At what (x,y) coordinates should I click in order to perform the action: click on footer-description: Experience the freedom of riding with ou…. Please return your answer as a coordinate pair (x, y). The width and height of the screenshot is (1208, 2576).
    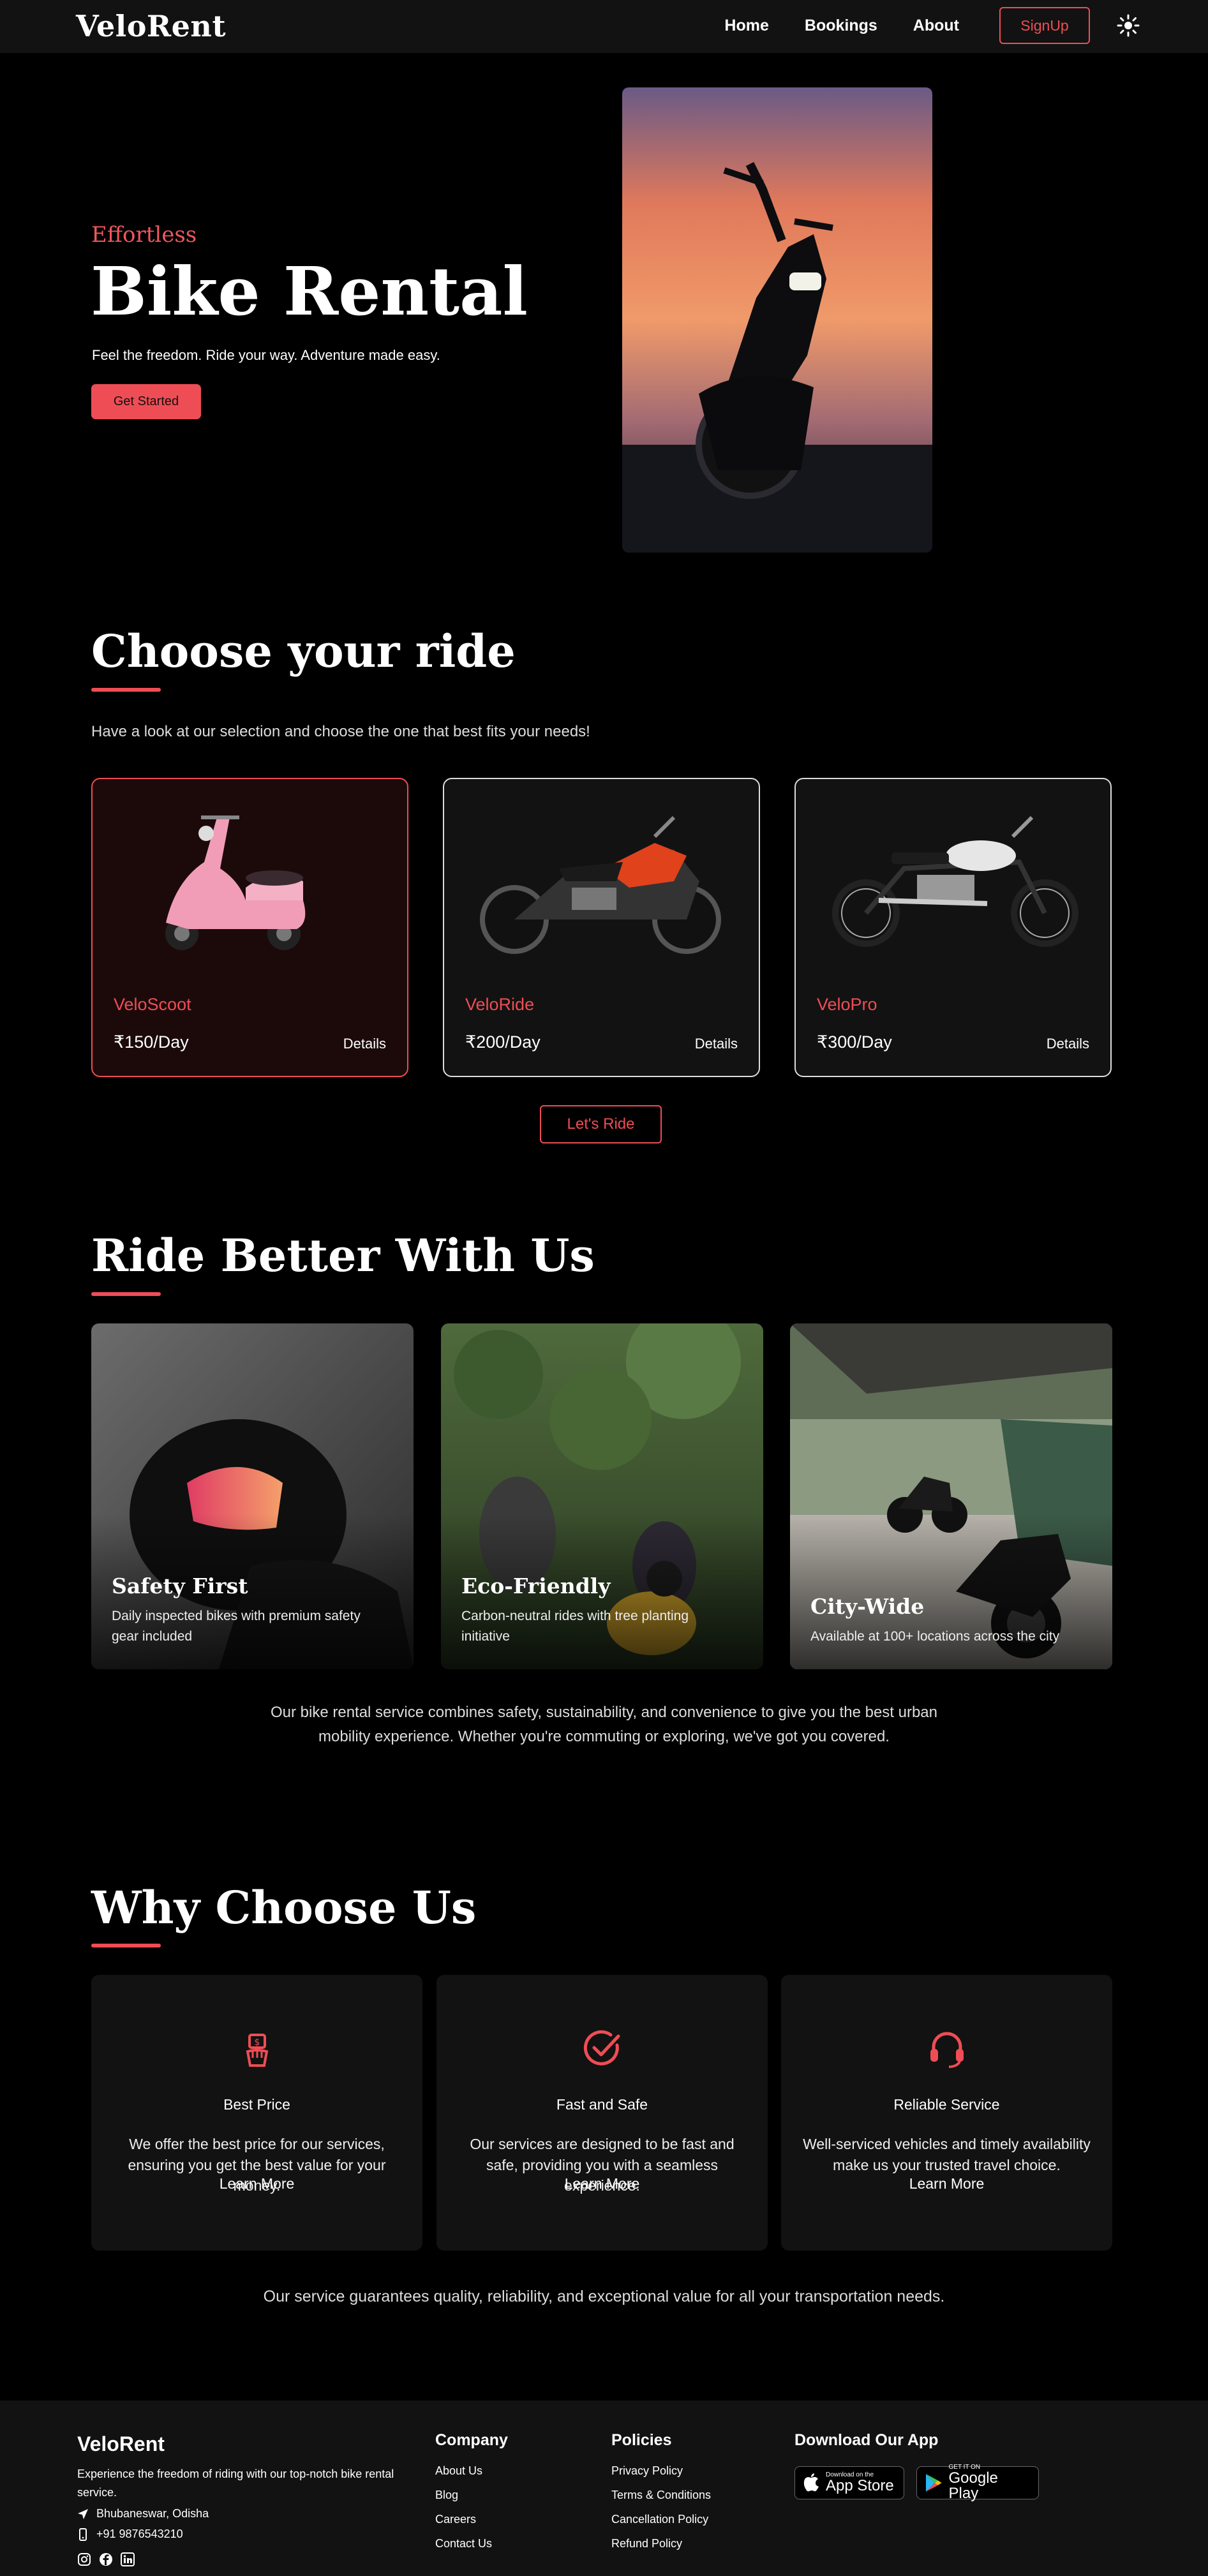
    Looking at the image, I should click on (236, 2483).